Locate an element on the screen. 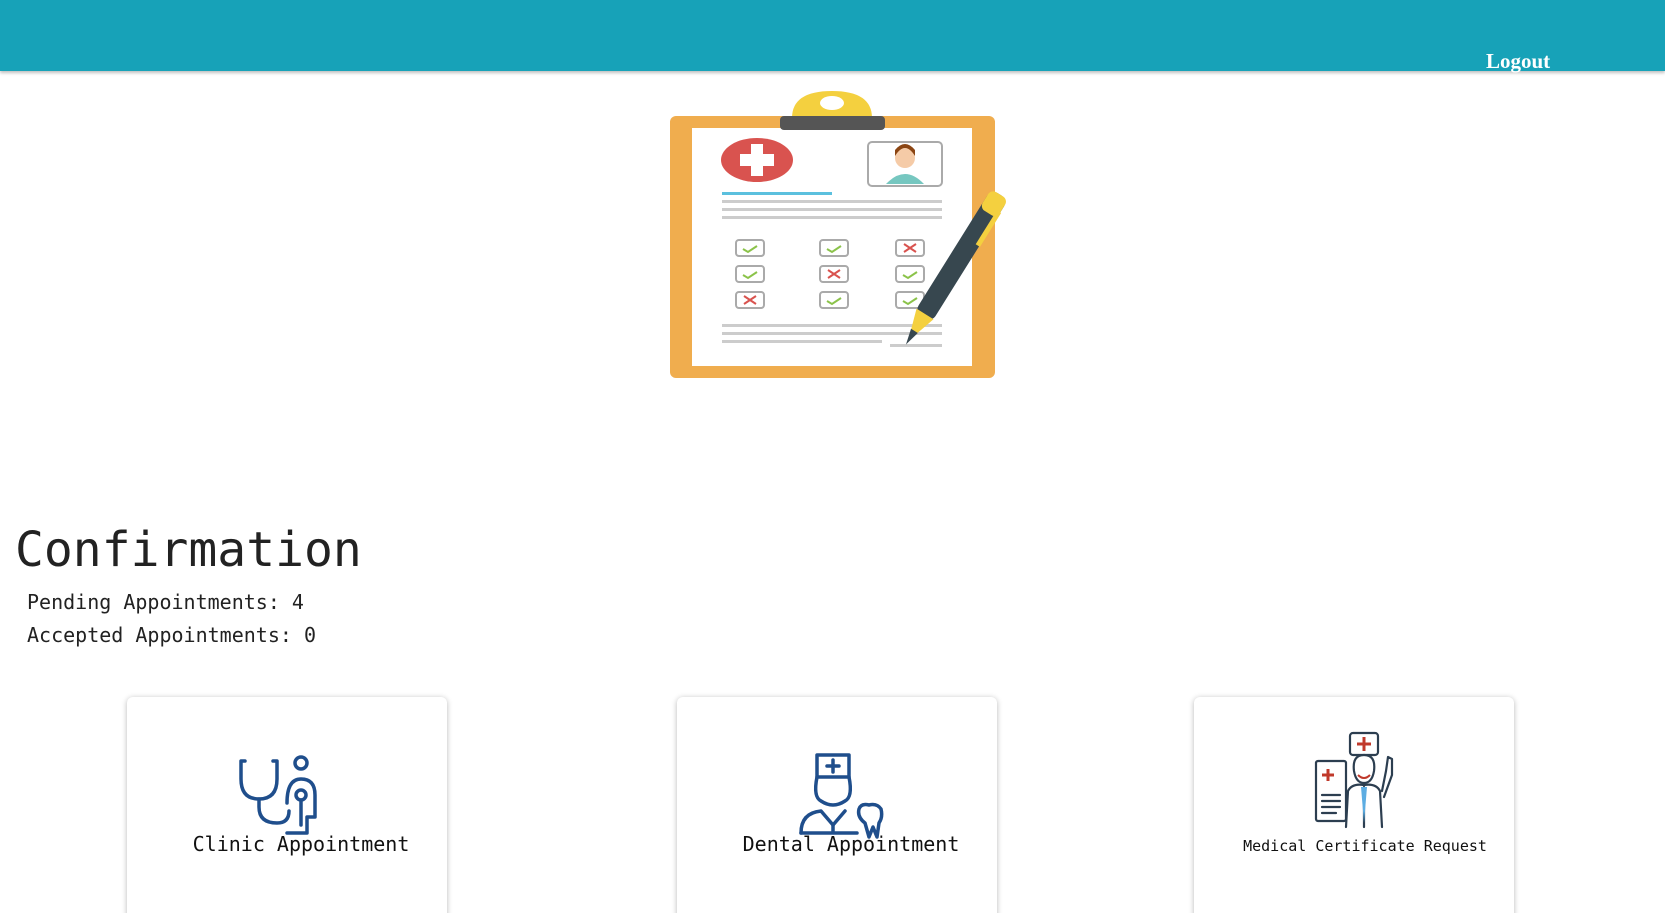 The height and width of the screenshot is (913, 1665). medical-certificate-card: Medical Certificate Request is located at coordinates (1354, 805).